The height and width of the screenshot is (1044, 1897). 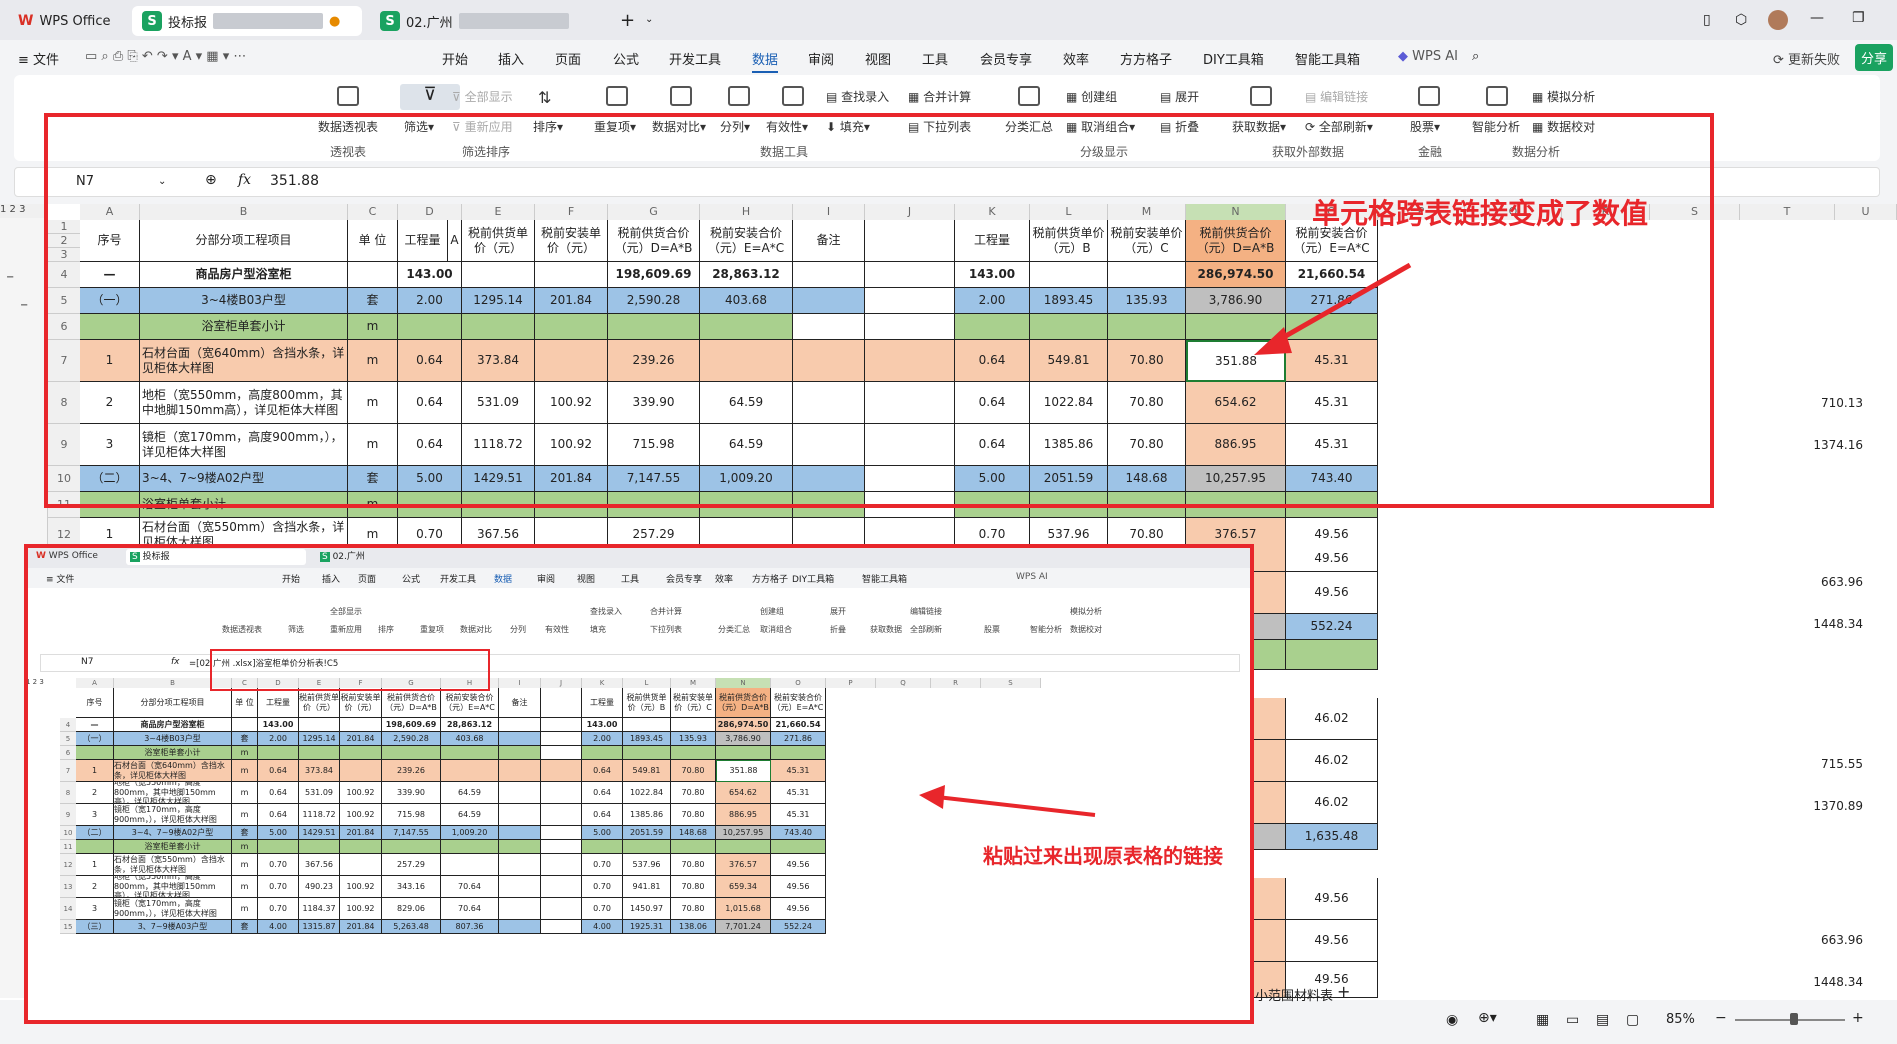 I want to click on modified-icon: ●, so click(x=335, y=21).